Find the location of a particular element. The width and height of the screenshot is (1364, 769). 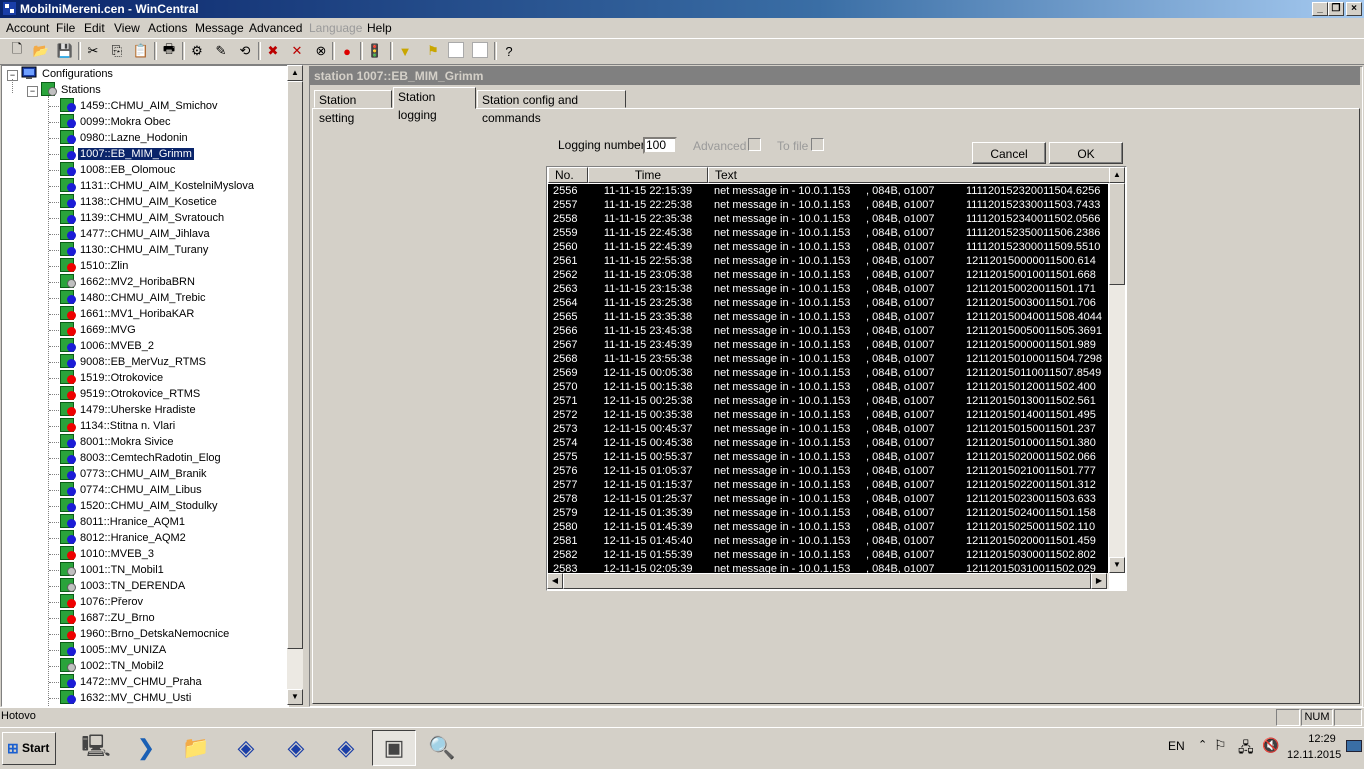

print-icon: 🖶 is located at coordinates (169, 50).